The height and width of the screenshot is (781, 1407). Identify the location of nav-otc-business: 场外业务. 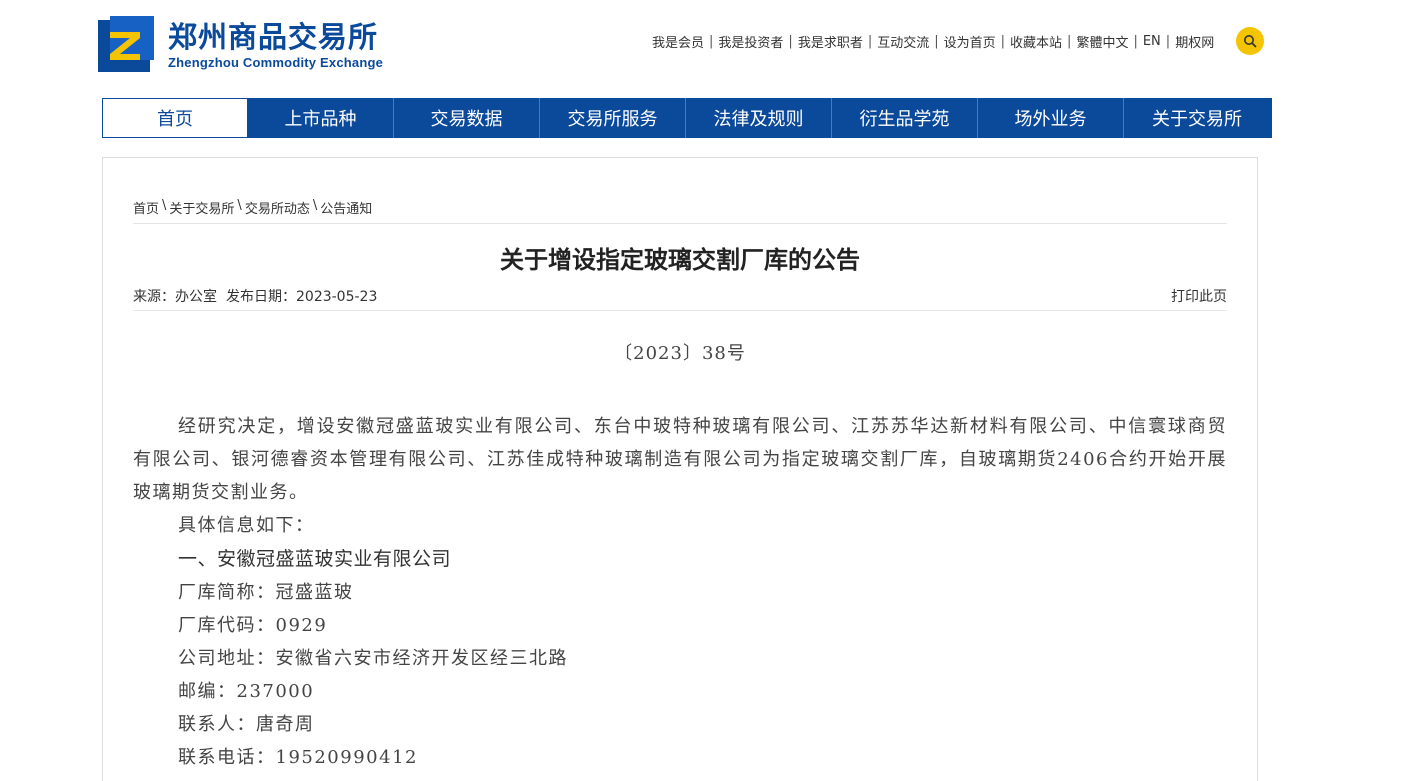
(1051, 118).